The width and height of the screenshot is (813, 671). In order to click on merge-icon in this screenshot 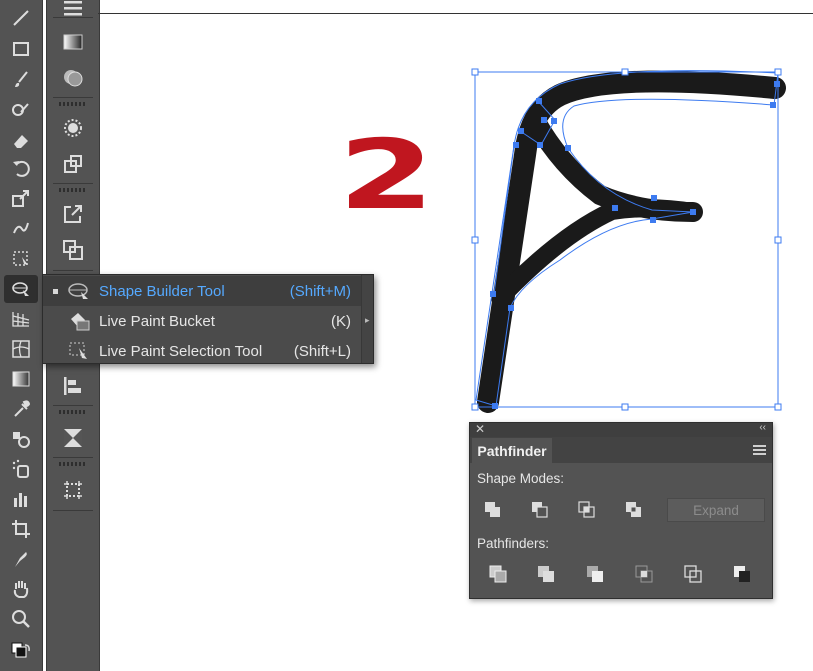, I will do `click(595, 574)`.